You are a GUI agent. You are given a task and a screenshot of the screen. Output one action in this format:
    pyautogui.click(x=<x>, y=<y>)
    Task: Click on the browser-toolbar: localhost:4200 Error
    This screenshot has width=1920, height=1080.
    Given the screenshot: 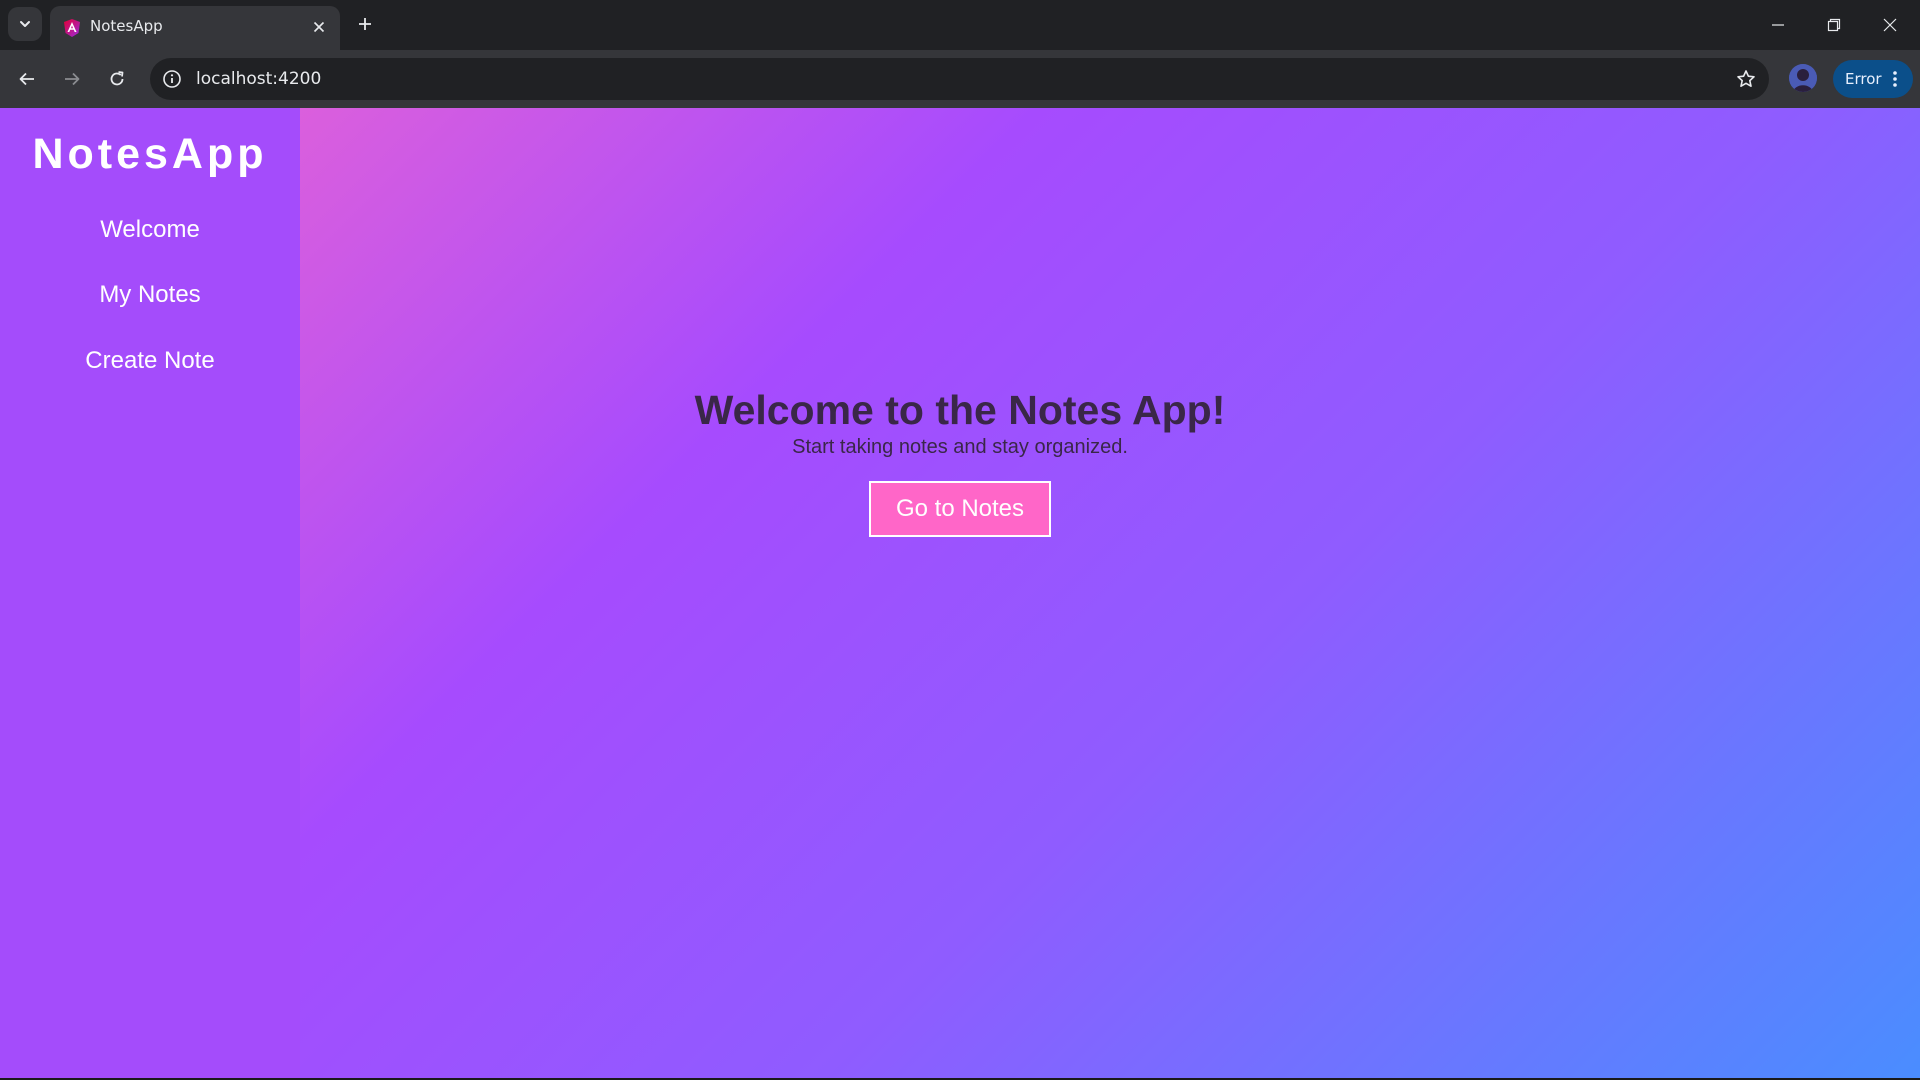 What is the action you would take?
    pyautogui.click(x=960, y=79)
    